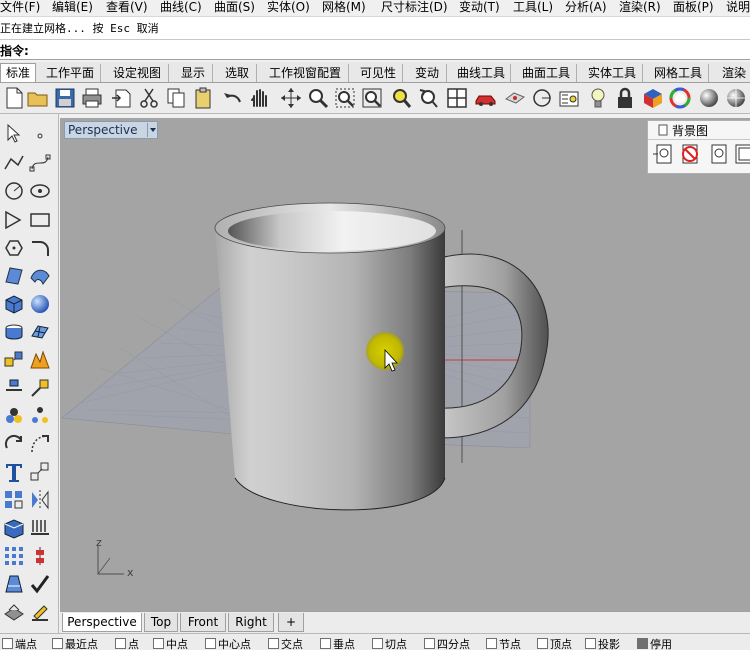 The width and height of the screenshot is (750, 650). I want to click on snap-end-checkbox, so click(7, 643).